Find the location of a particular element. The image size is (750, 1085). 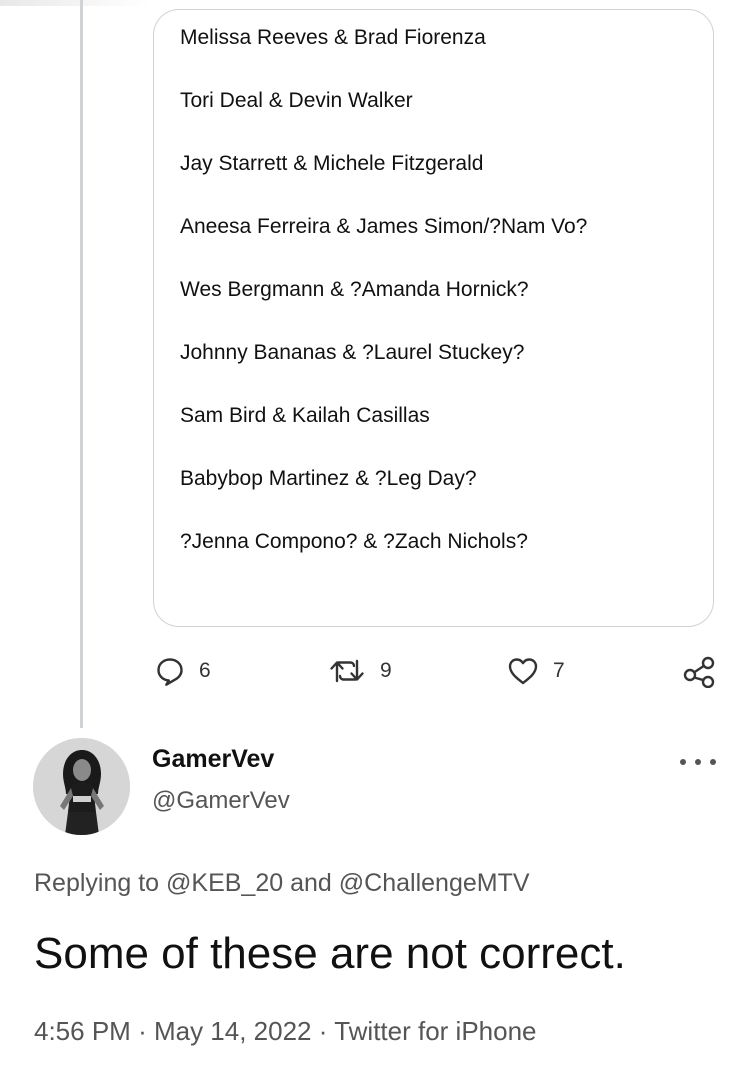

thread-connector-line is located at coordinates (81, 364).